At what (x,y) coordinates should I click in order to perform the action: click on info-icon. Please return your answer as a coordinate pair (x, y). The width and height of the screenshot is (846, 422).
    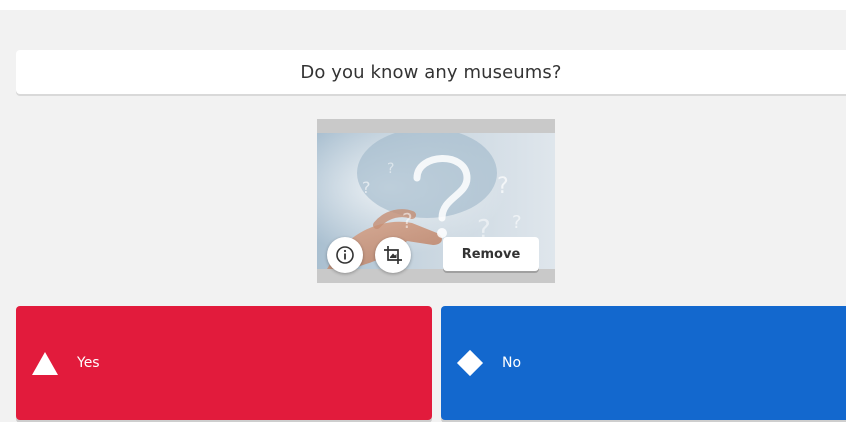
    Looking at the image, I should click on (345, 255).